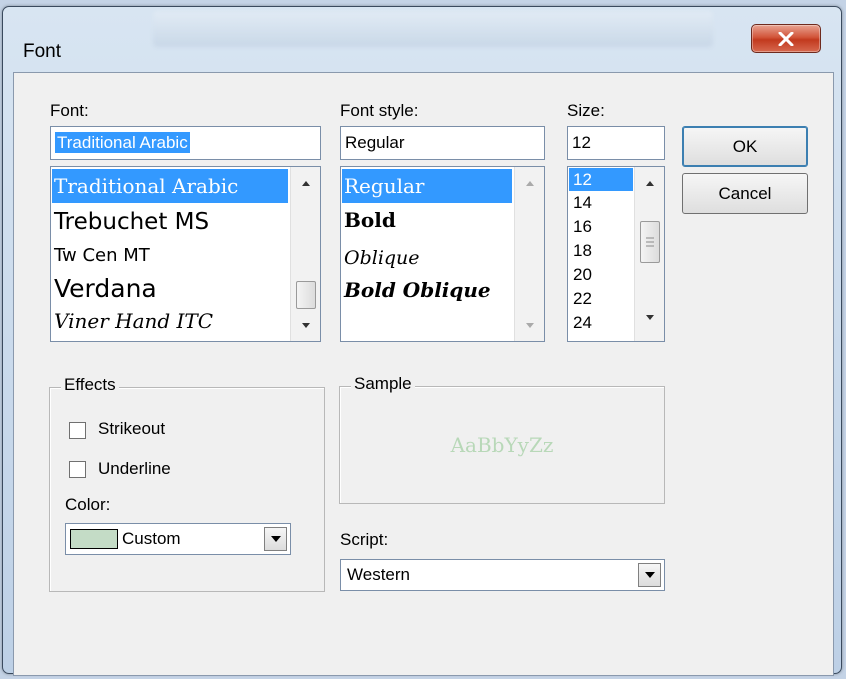 This screenshot has width=846, height=679. What do you see at coordinates (305, 254) in the screenshot?
I see `font-list-scrollbar` at bounding box center [305, 254].